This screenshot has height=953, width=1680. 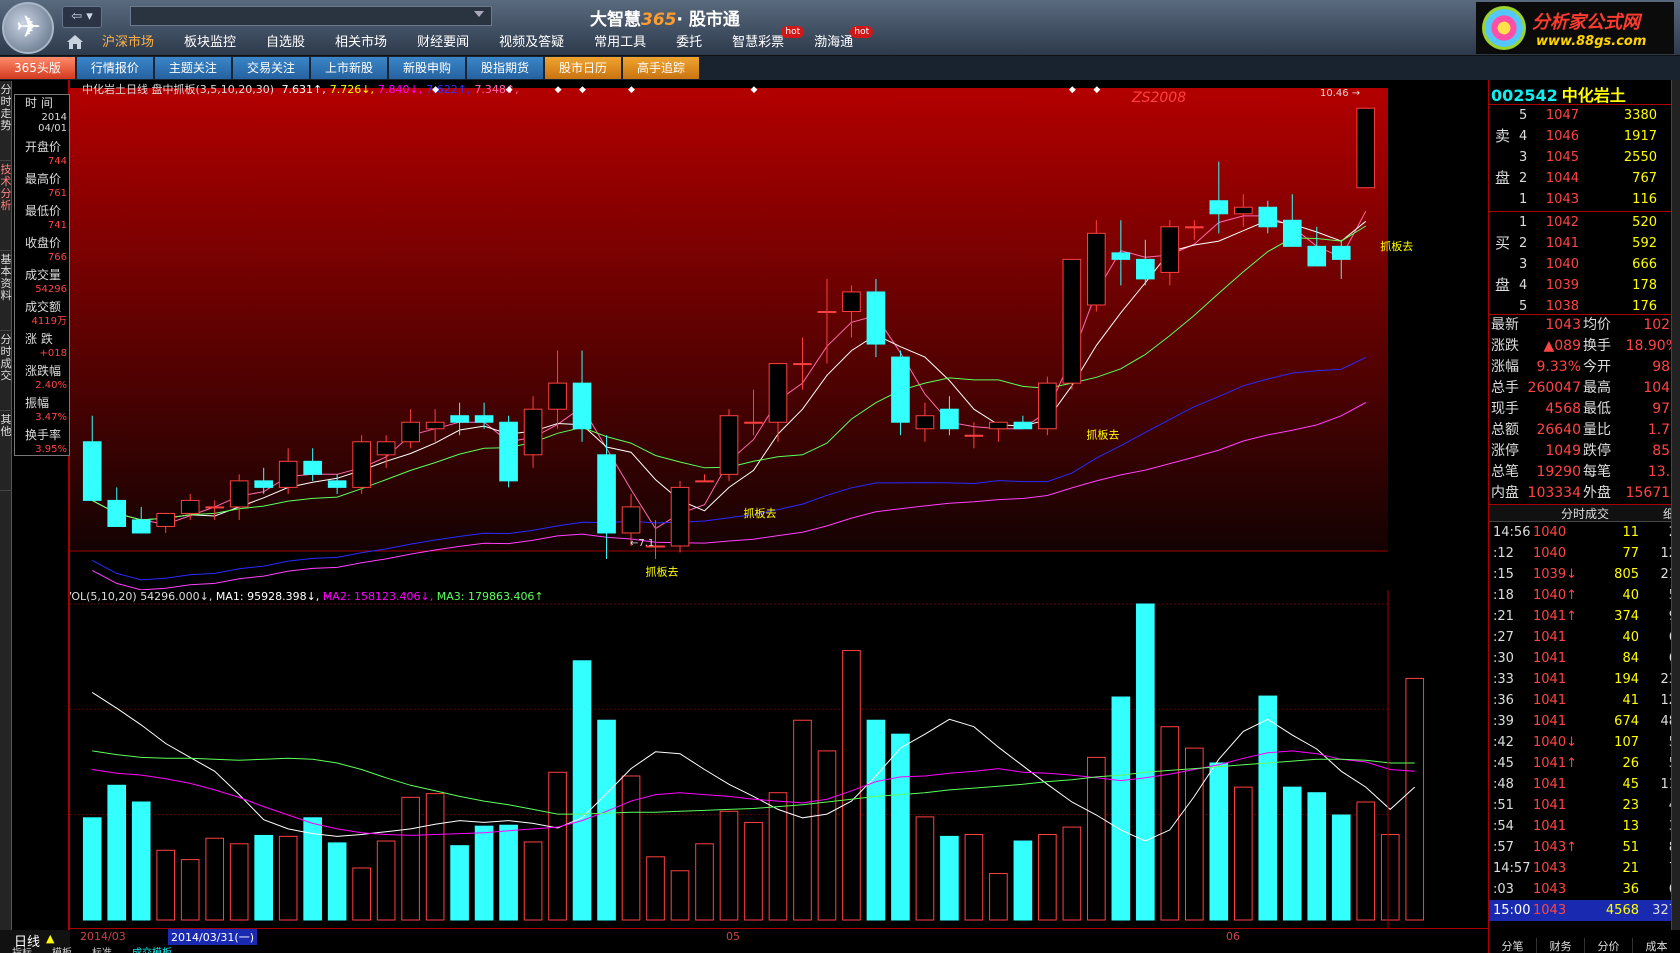 What do you see at coordinates (1584, 805) in the screenshot?
I see `tick-row: :511041234` at bounding box center [1584, 805].